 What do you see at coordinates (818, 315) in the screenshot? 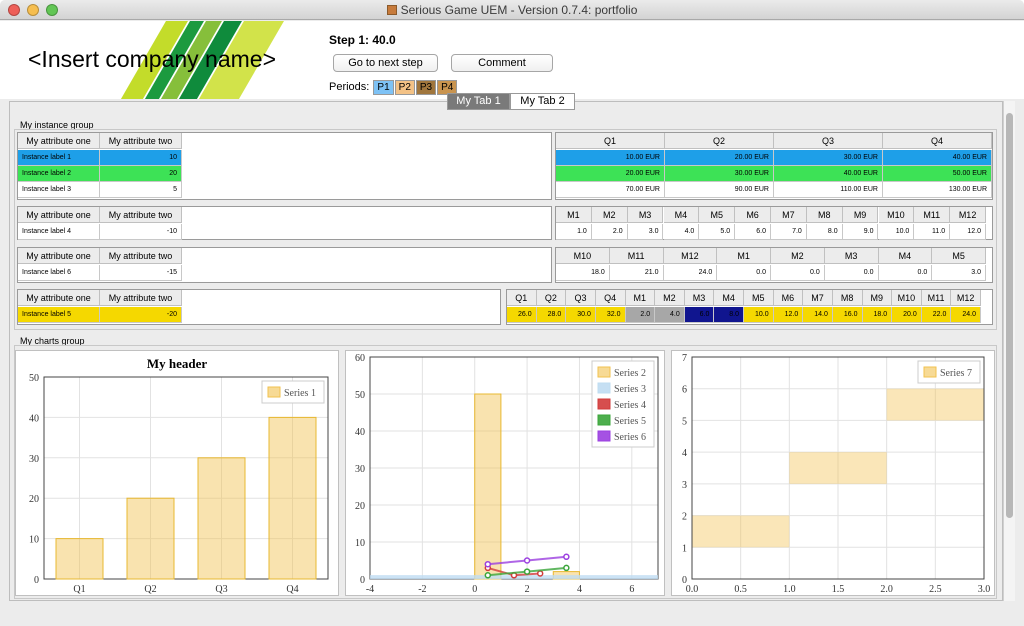
I see `value-cell: 14.0` at bounding box center [818, 315].